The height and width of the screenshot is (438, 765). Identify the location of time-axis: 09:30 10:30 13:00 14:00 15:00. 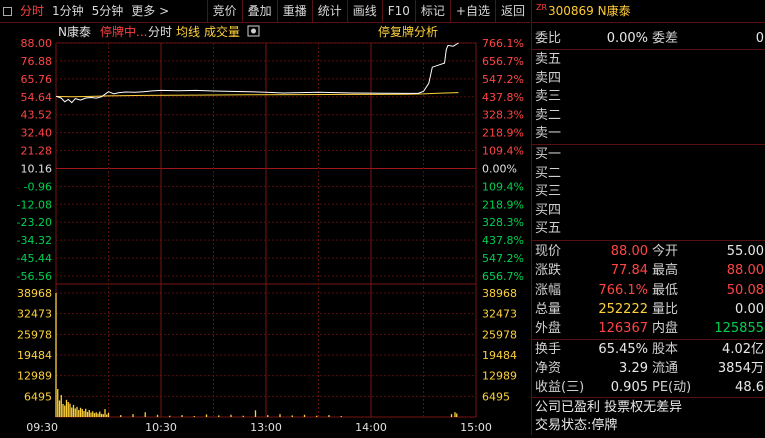
(259, 427).